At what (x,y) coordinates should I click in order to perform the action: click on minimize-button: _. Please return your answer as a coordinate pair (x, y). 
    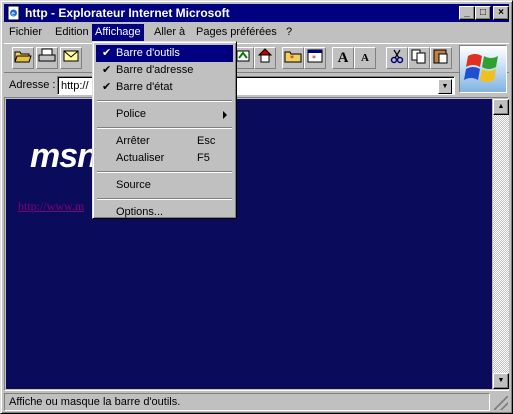
    Looking at the image, I should click on (467, 13).